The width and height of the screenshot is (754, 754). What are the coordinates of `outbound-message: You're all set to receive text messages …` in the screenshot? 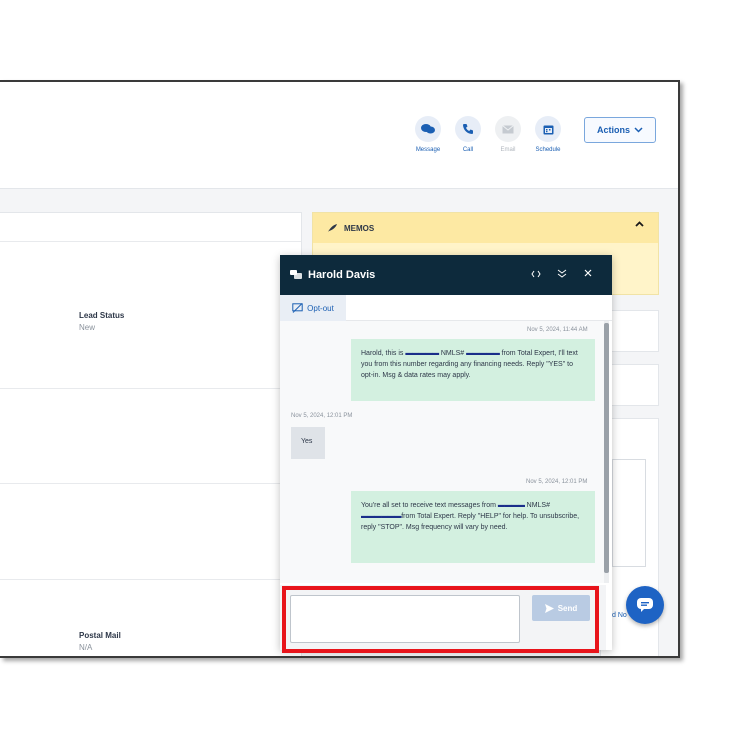 It's located at (473, 527).